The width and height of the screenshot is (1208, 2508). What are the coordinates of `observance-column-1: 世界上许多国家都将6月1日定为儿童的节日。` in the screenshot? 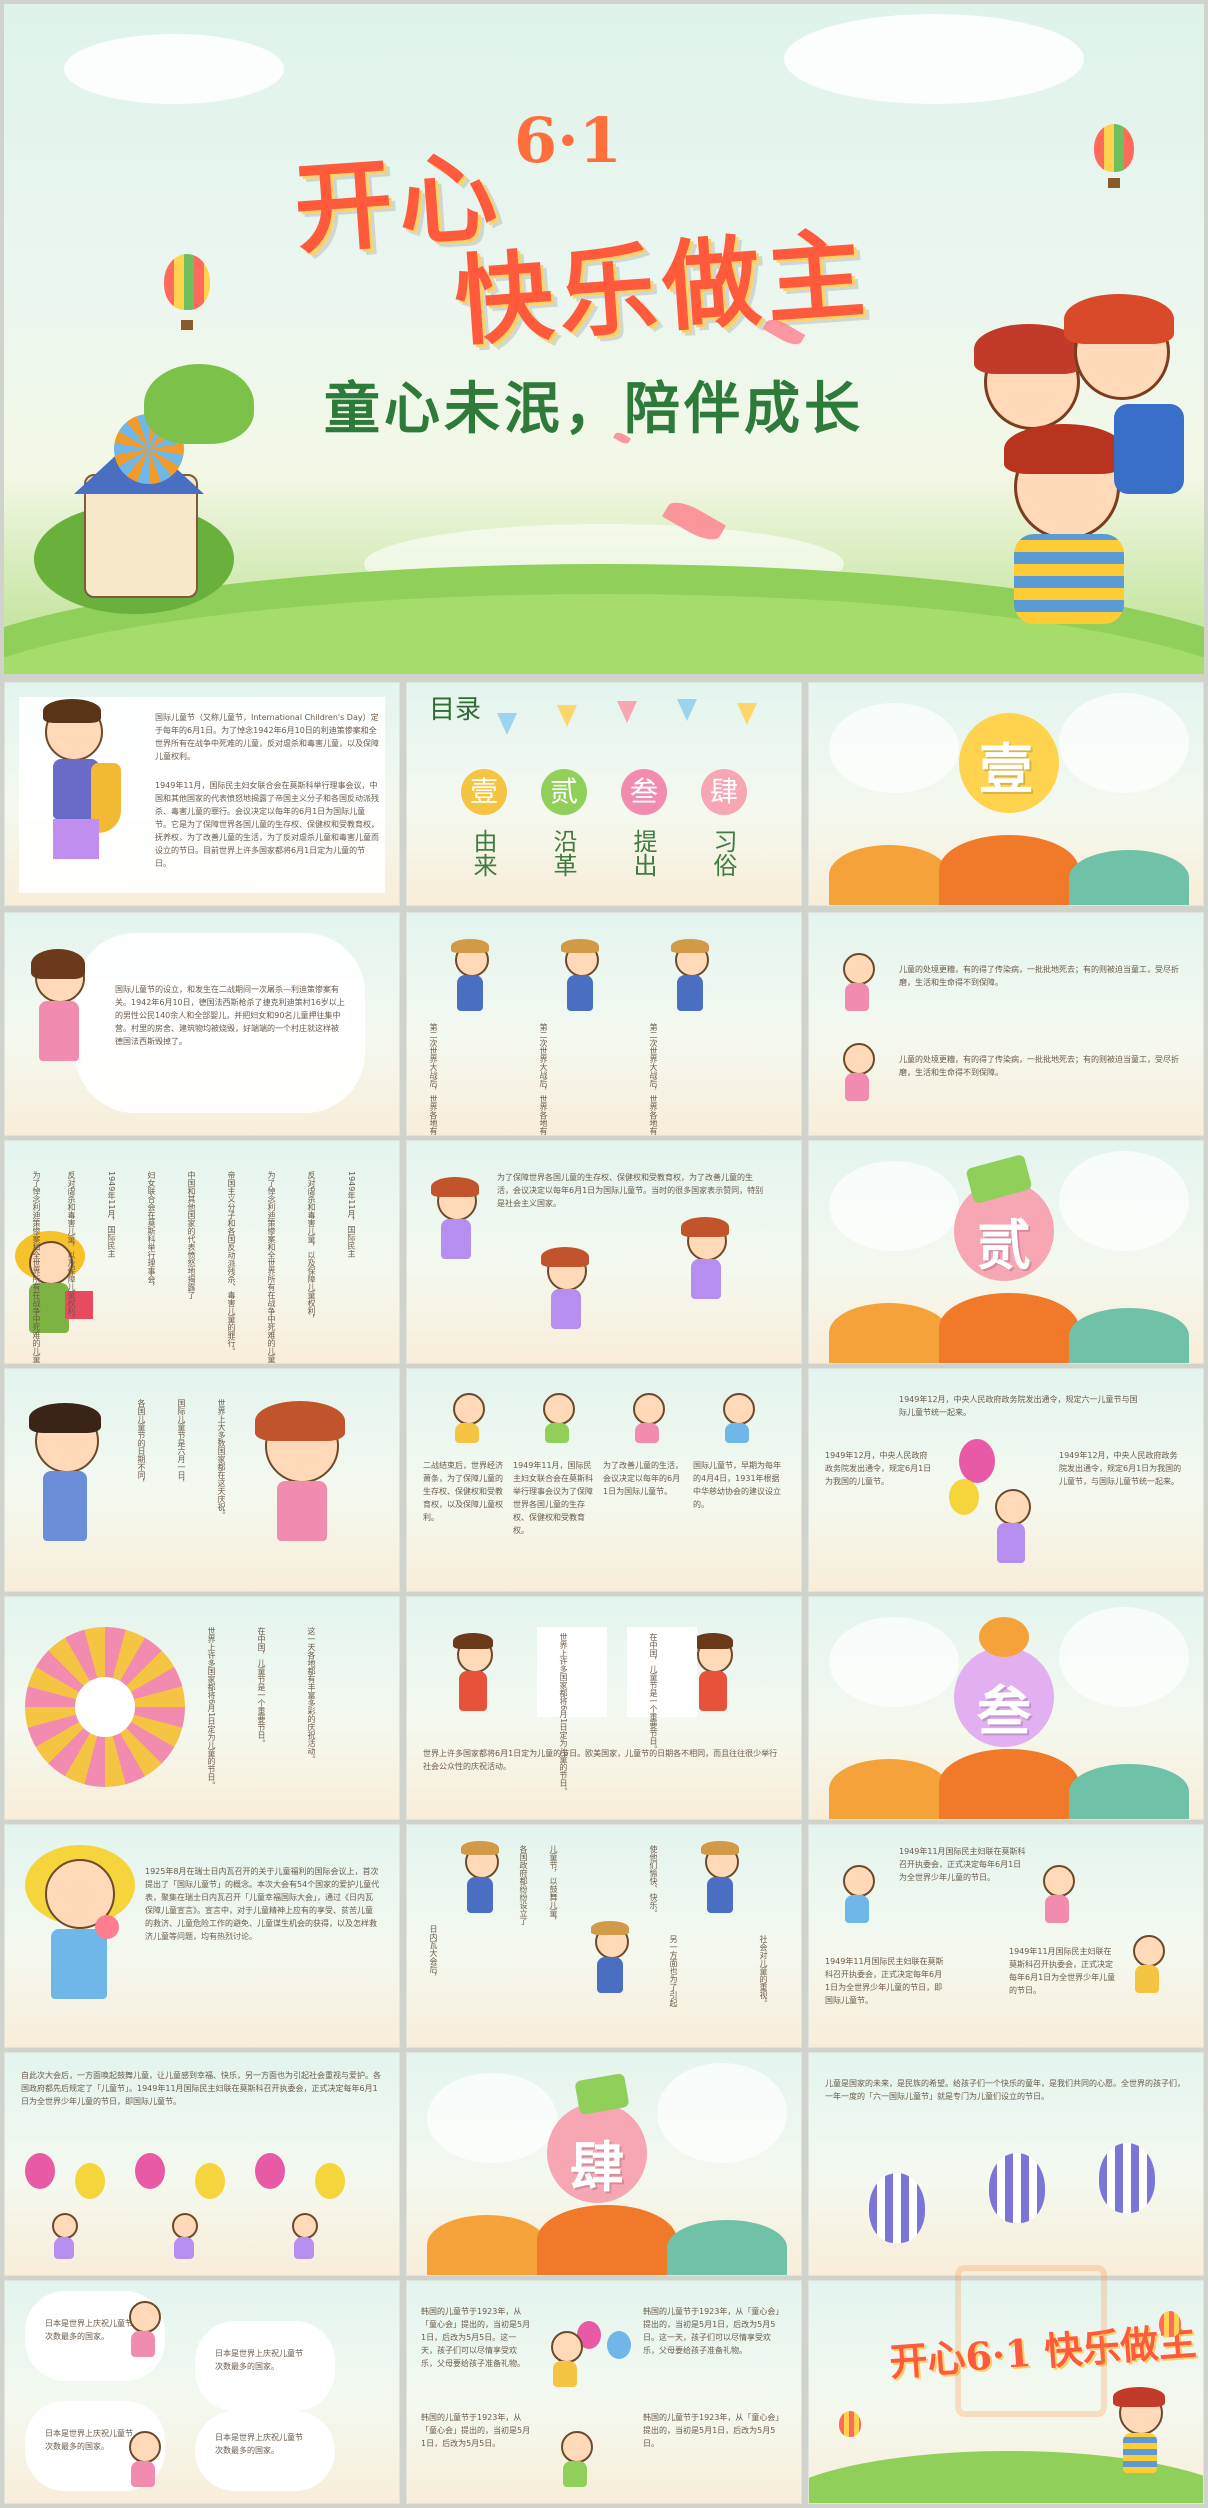 It's located at (563, 1714).